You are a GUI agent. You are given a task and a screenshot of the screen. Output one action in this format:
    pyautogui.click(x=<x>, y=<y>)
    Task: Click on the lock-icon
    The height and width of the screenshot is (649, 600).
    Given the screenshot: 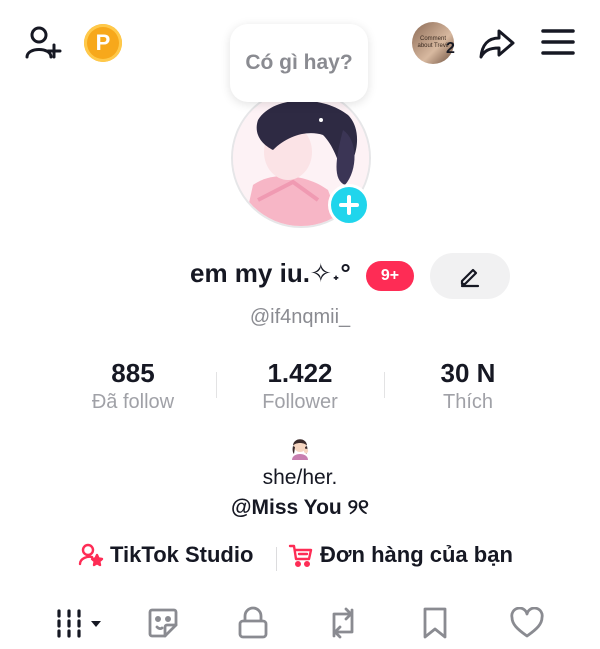 What is the action you would take?
    pyautogui.click(x=253, y=622)
    